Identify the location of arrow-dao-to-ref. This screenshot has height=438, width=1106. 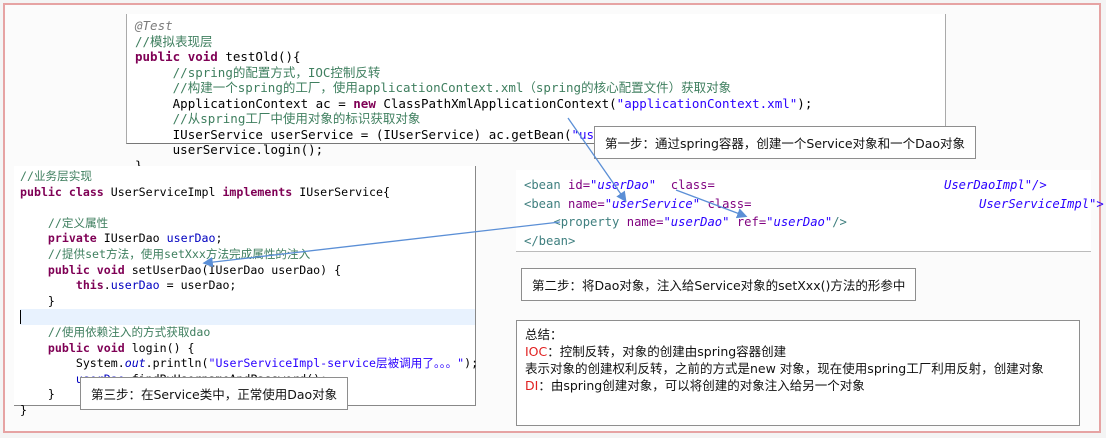
(711, 204).